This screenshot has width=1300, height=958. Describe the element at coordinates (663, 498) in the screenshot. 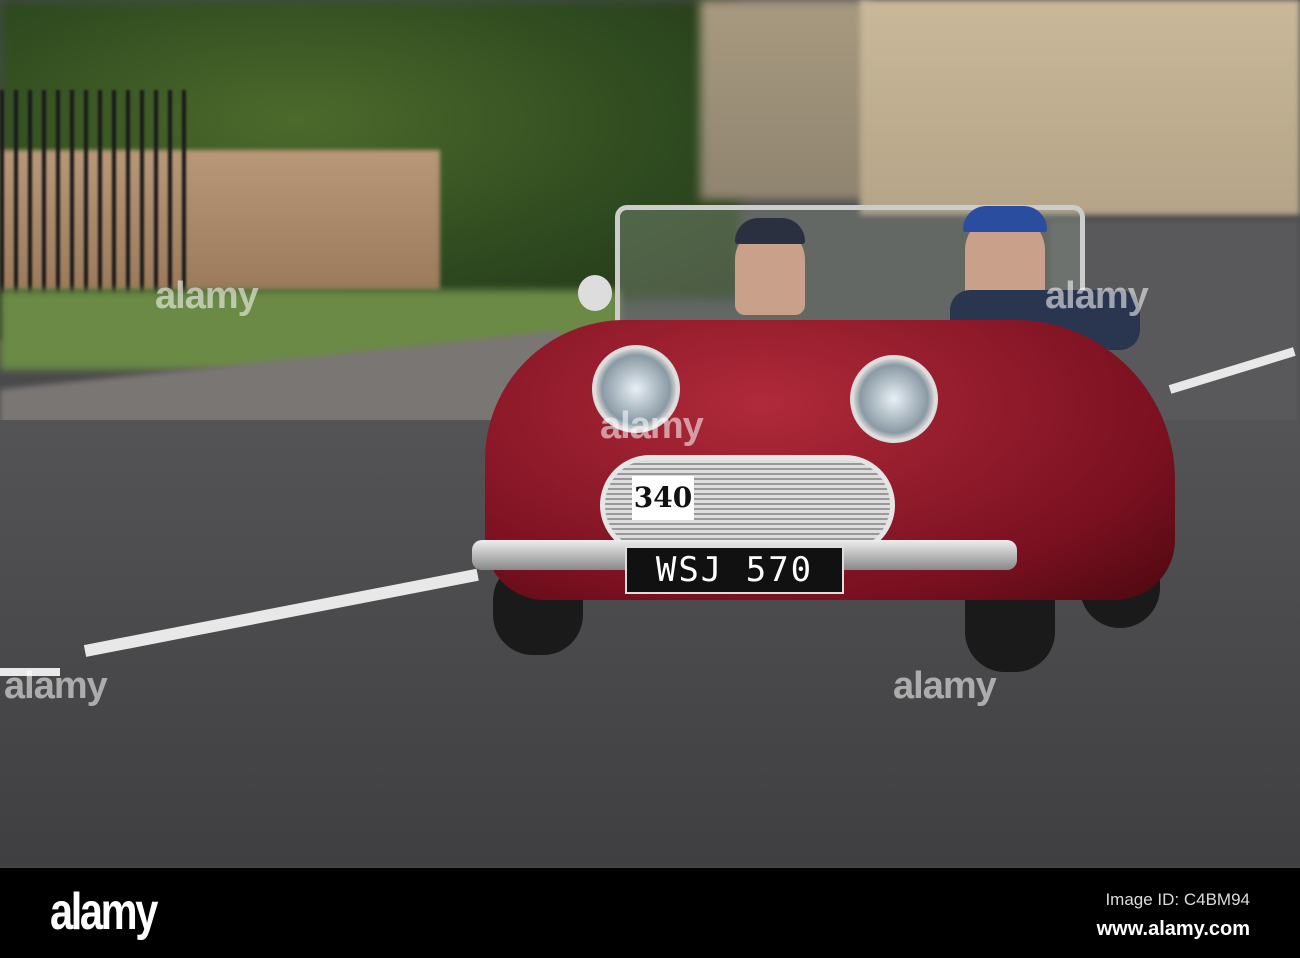

I see `race-number: 340` at that location.